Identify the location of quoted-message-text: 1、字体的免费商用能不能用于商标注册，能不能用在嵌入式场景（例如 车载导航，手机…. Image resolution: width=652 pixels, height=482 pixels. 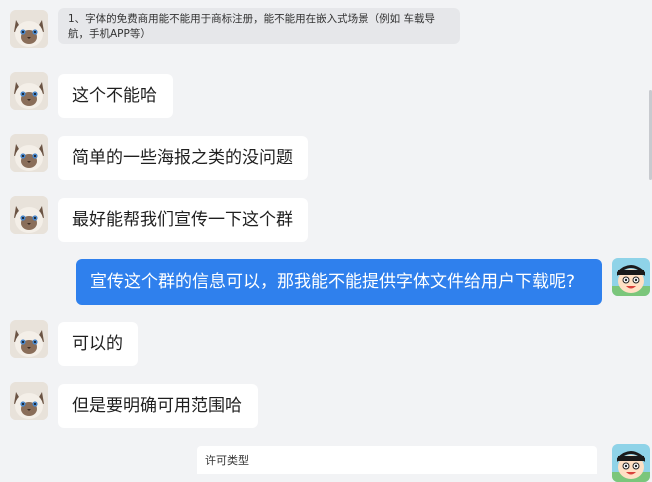
(252, 26).